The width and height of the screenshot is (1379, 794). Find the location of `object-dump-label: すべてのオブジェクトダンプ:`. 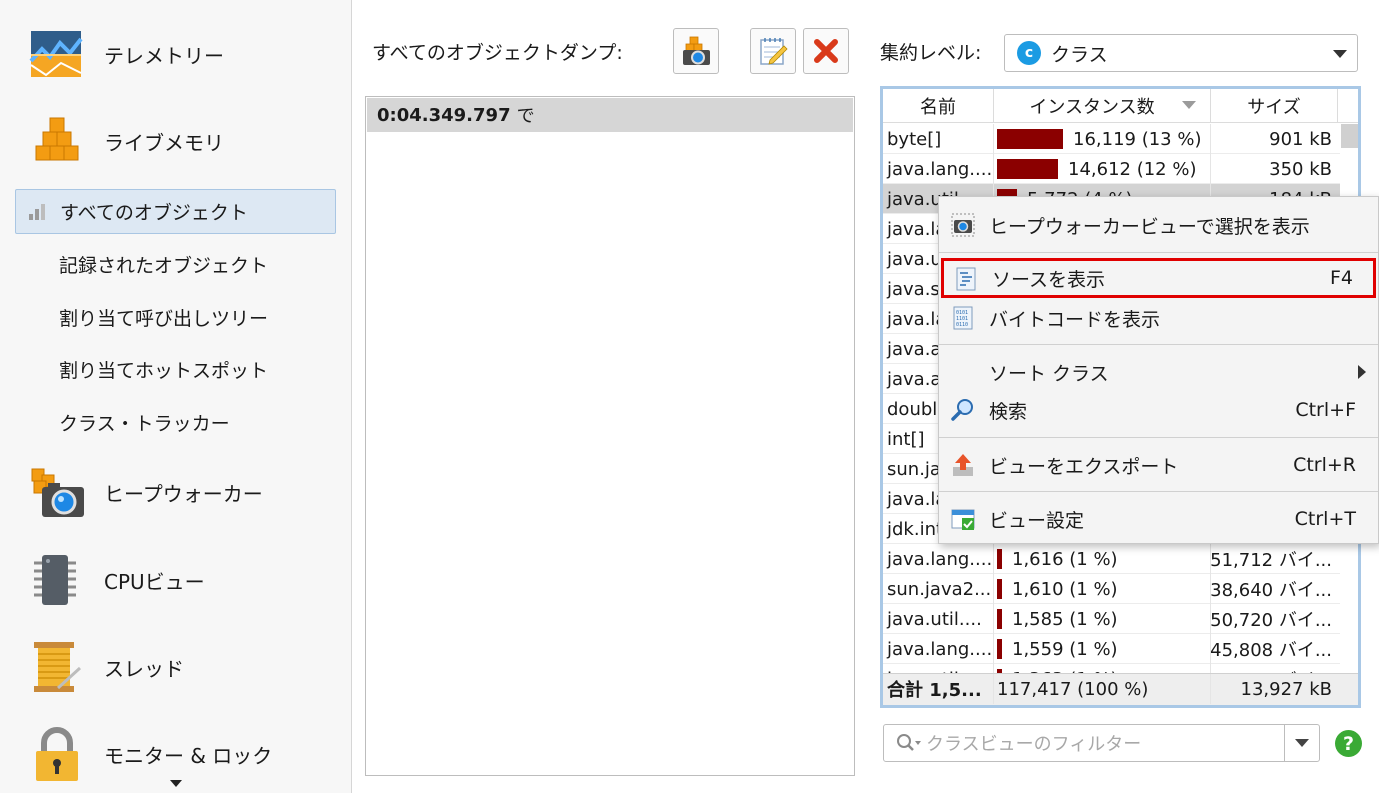

object-dump-label: すべてのオブジェクトダンプ: is located at coordinates (497, 53).